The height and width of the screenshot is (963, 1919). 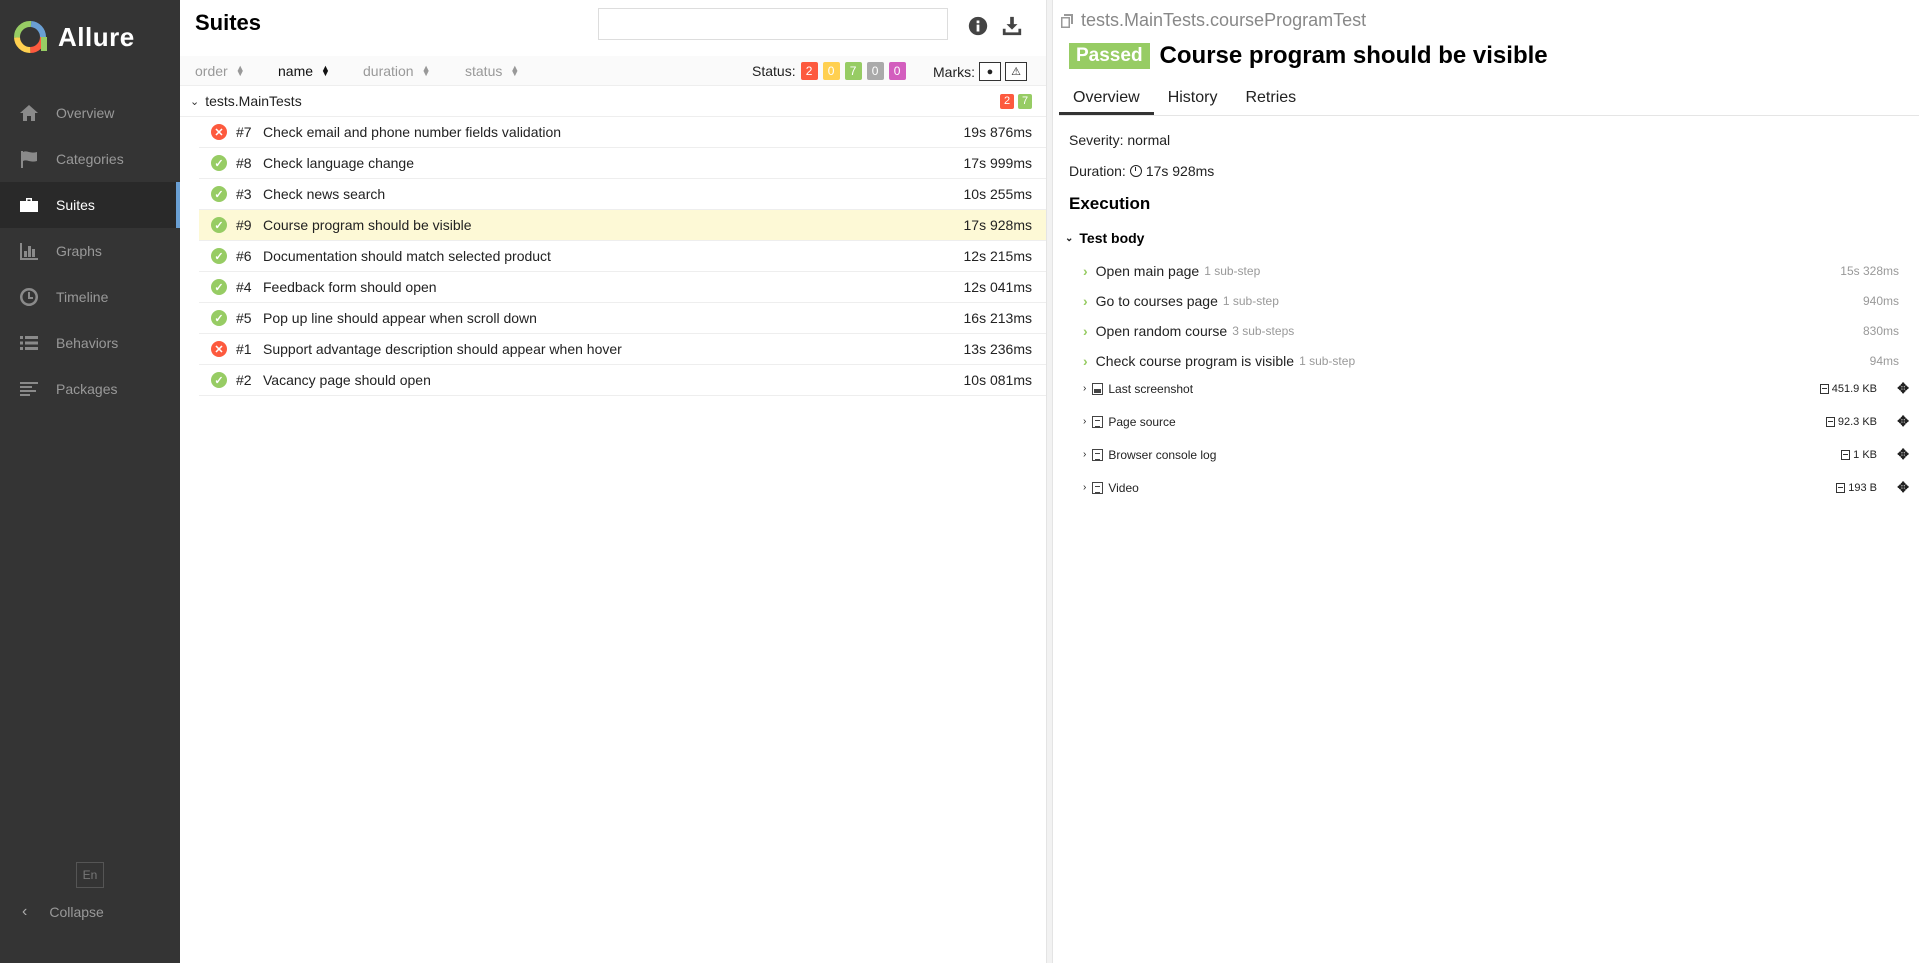 What do you see at coordinates (253, 101) in the screenshot?
I see `suite-group-name: tests.MainTests` at bounding box center [253, 101].